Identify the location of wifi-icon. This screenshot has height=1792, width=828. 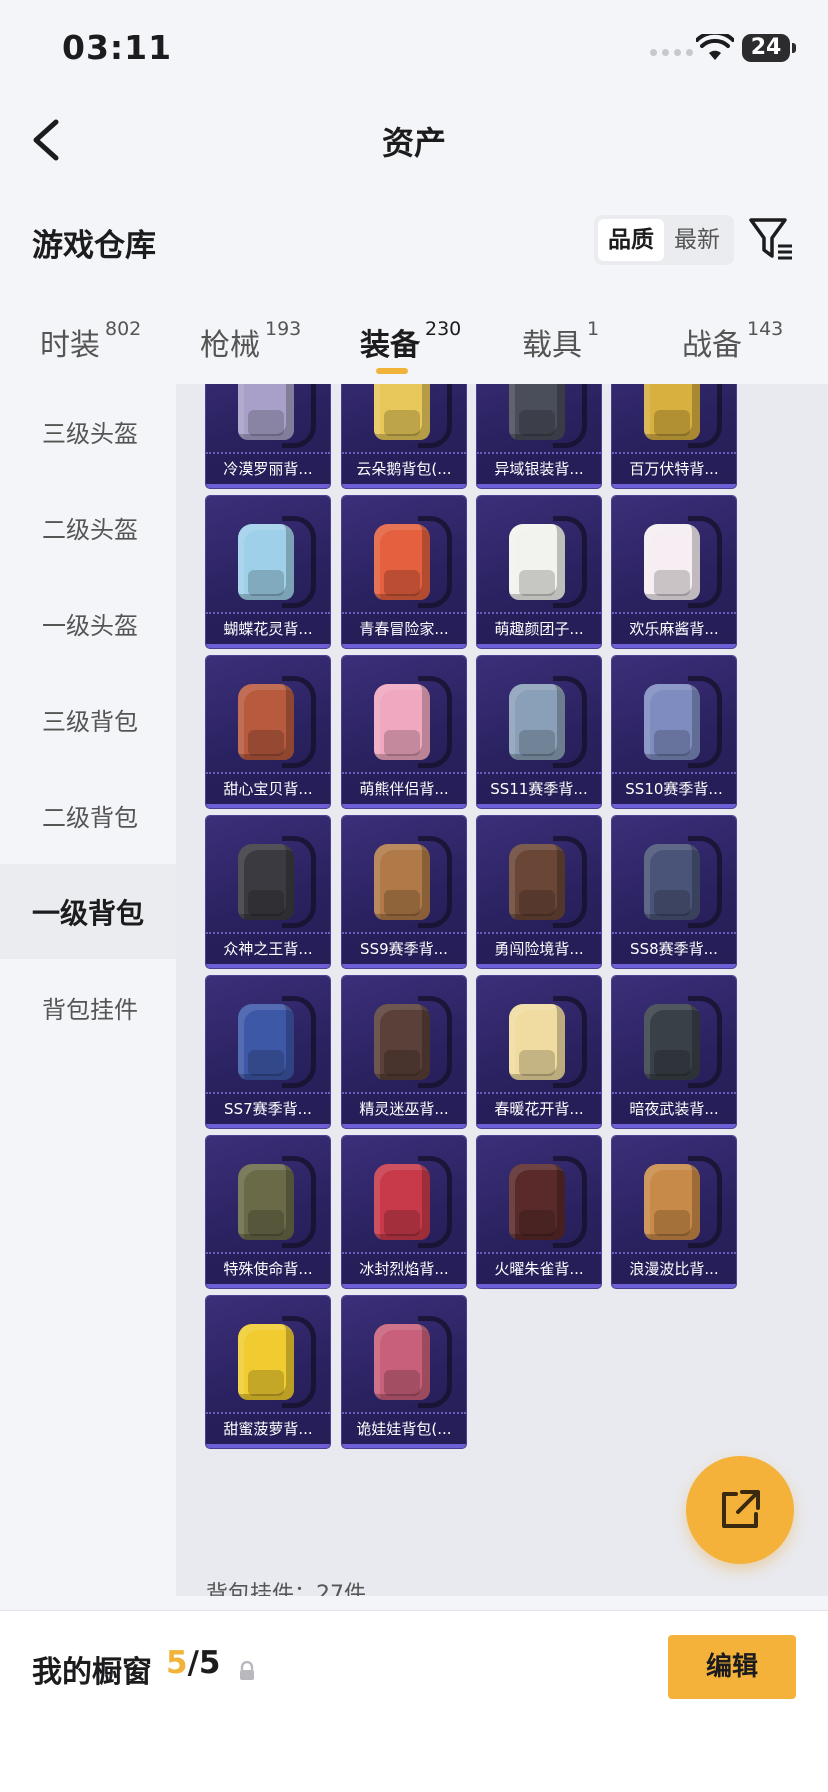
(715, 47).